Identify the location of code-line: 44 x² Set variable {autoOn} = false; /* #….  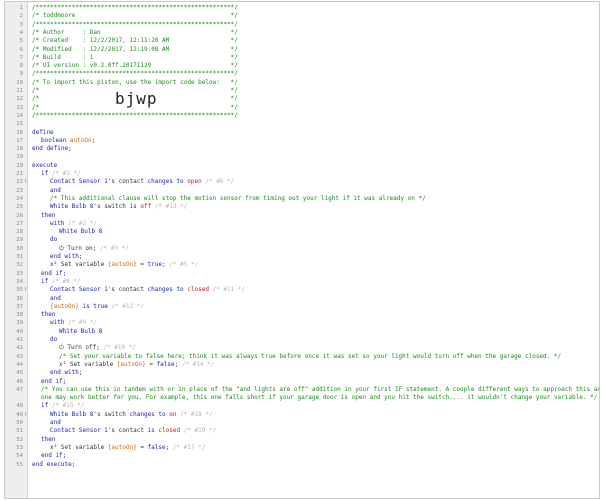
(302, 365).